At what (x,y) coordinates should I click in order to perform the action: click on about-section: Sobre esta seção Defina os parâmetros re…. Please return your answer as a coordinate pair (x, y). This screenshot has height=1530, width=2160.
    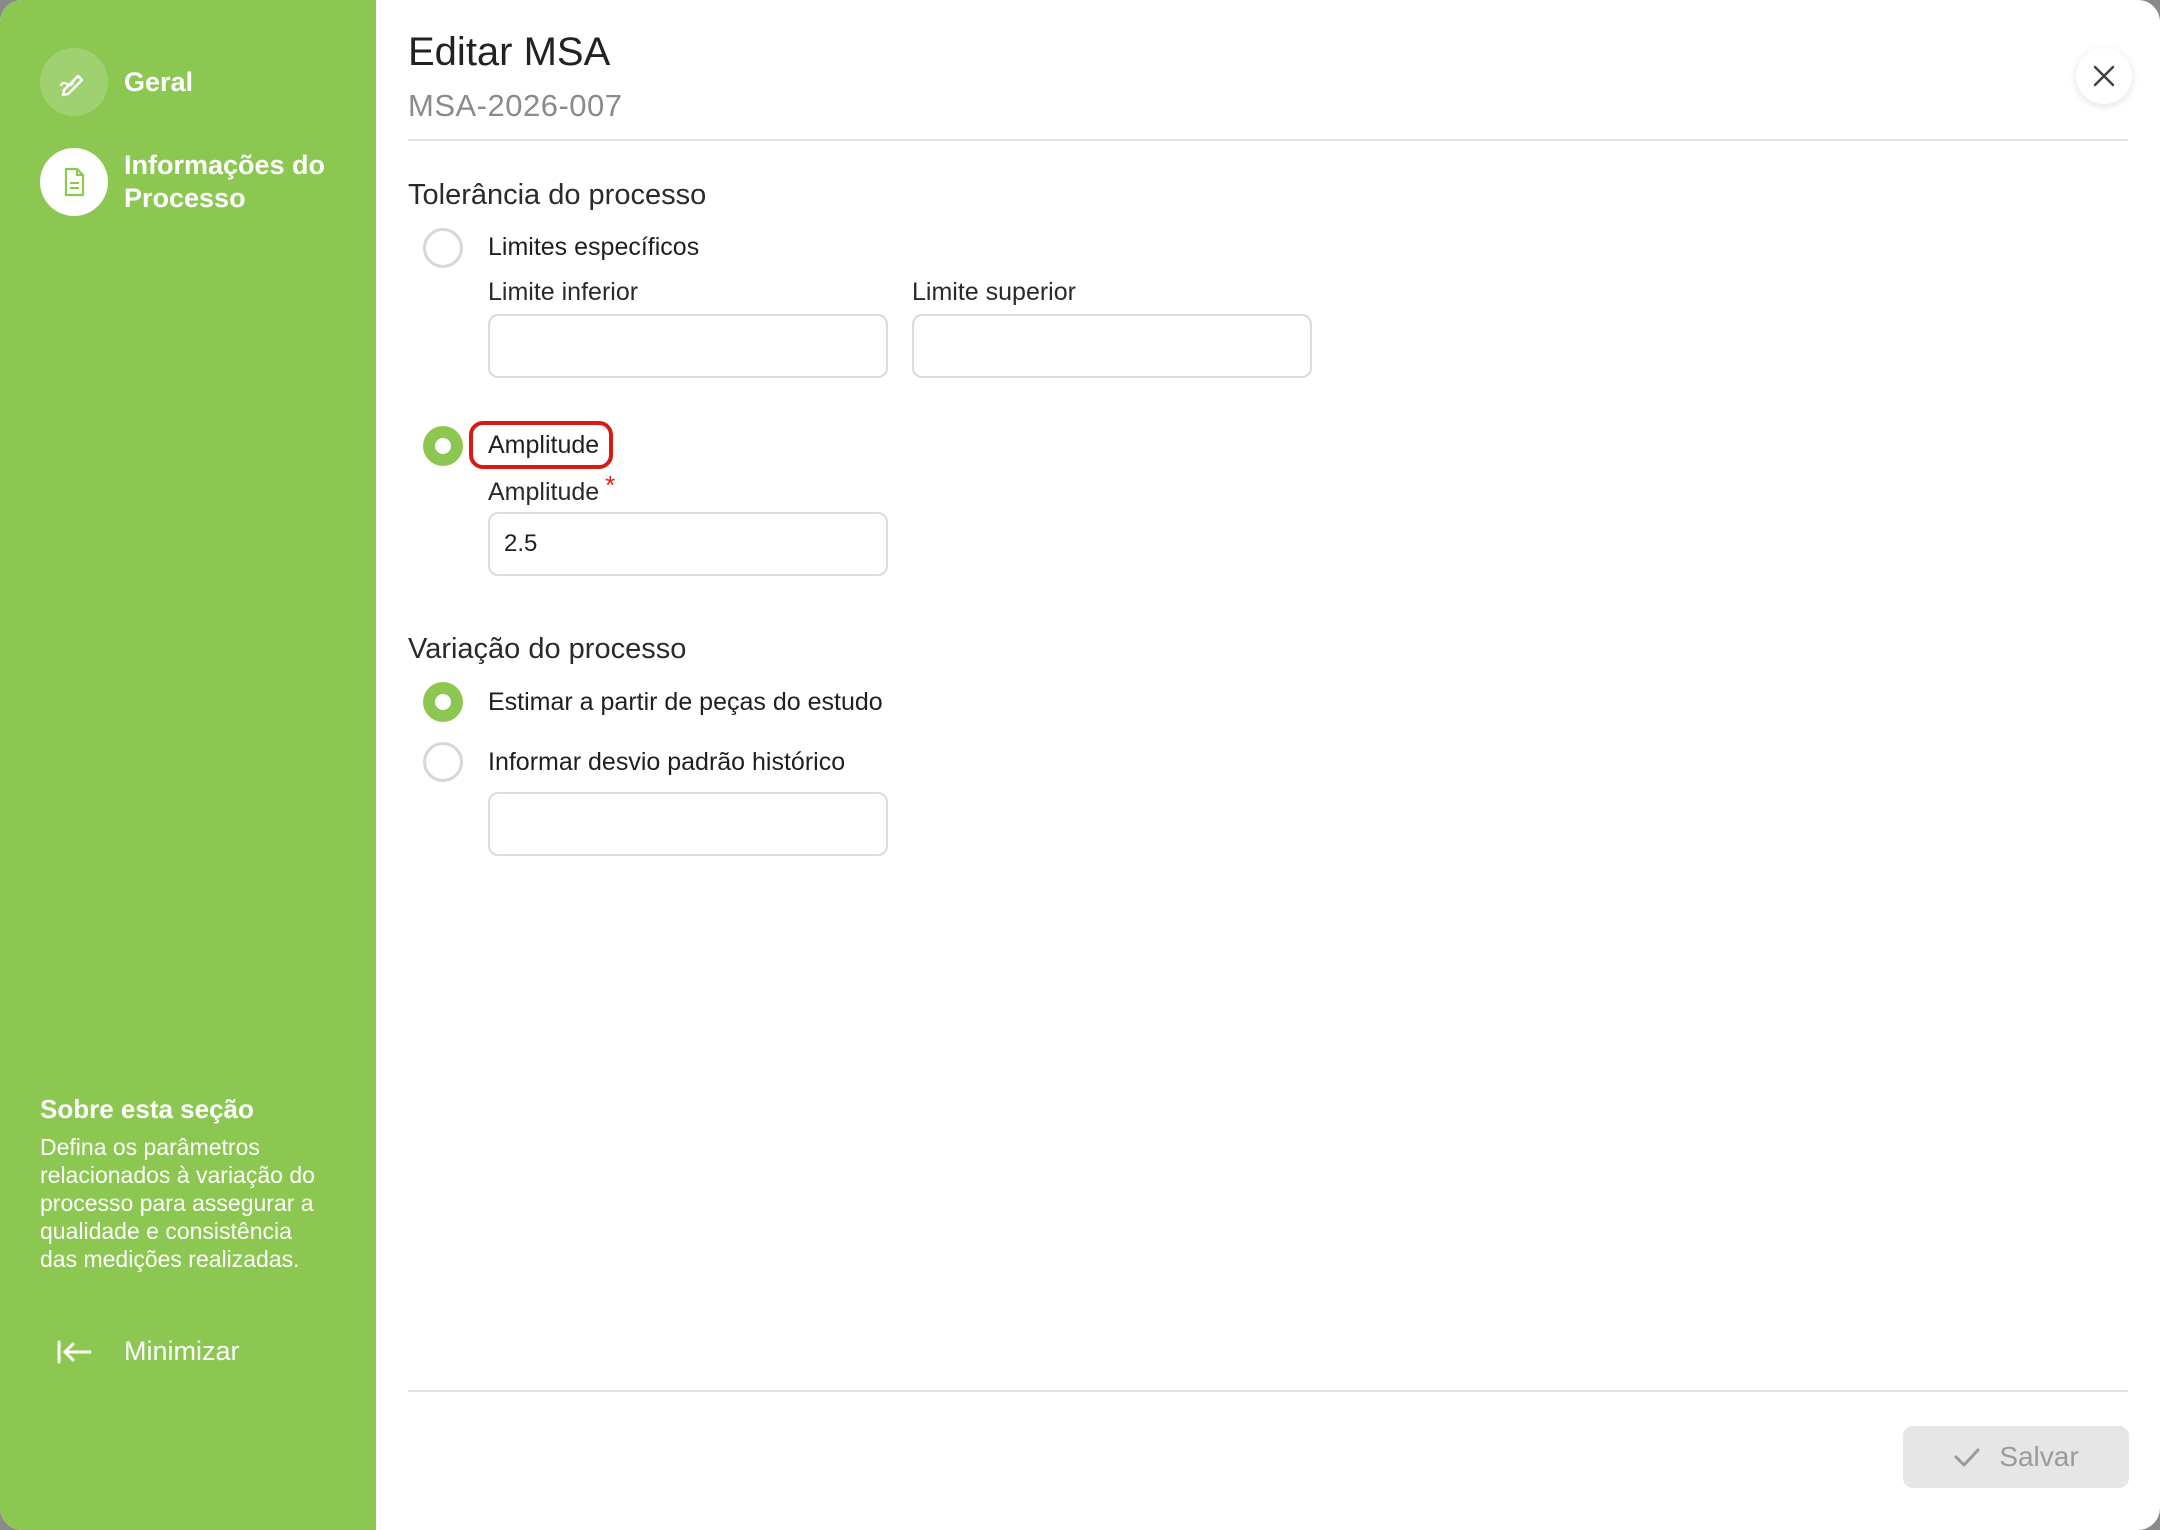
    Looking at the image, I should click on (185, 1183).